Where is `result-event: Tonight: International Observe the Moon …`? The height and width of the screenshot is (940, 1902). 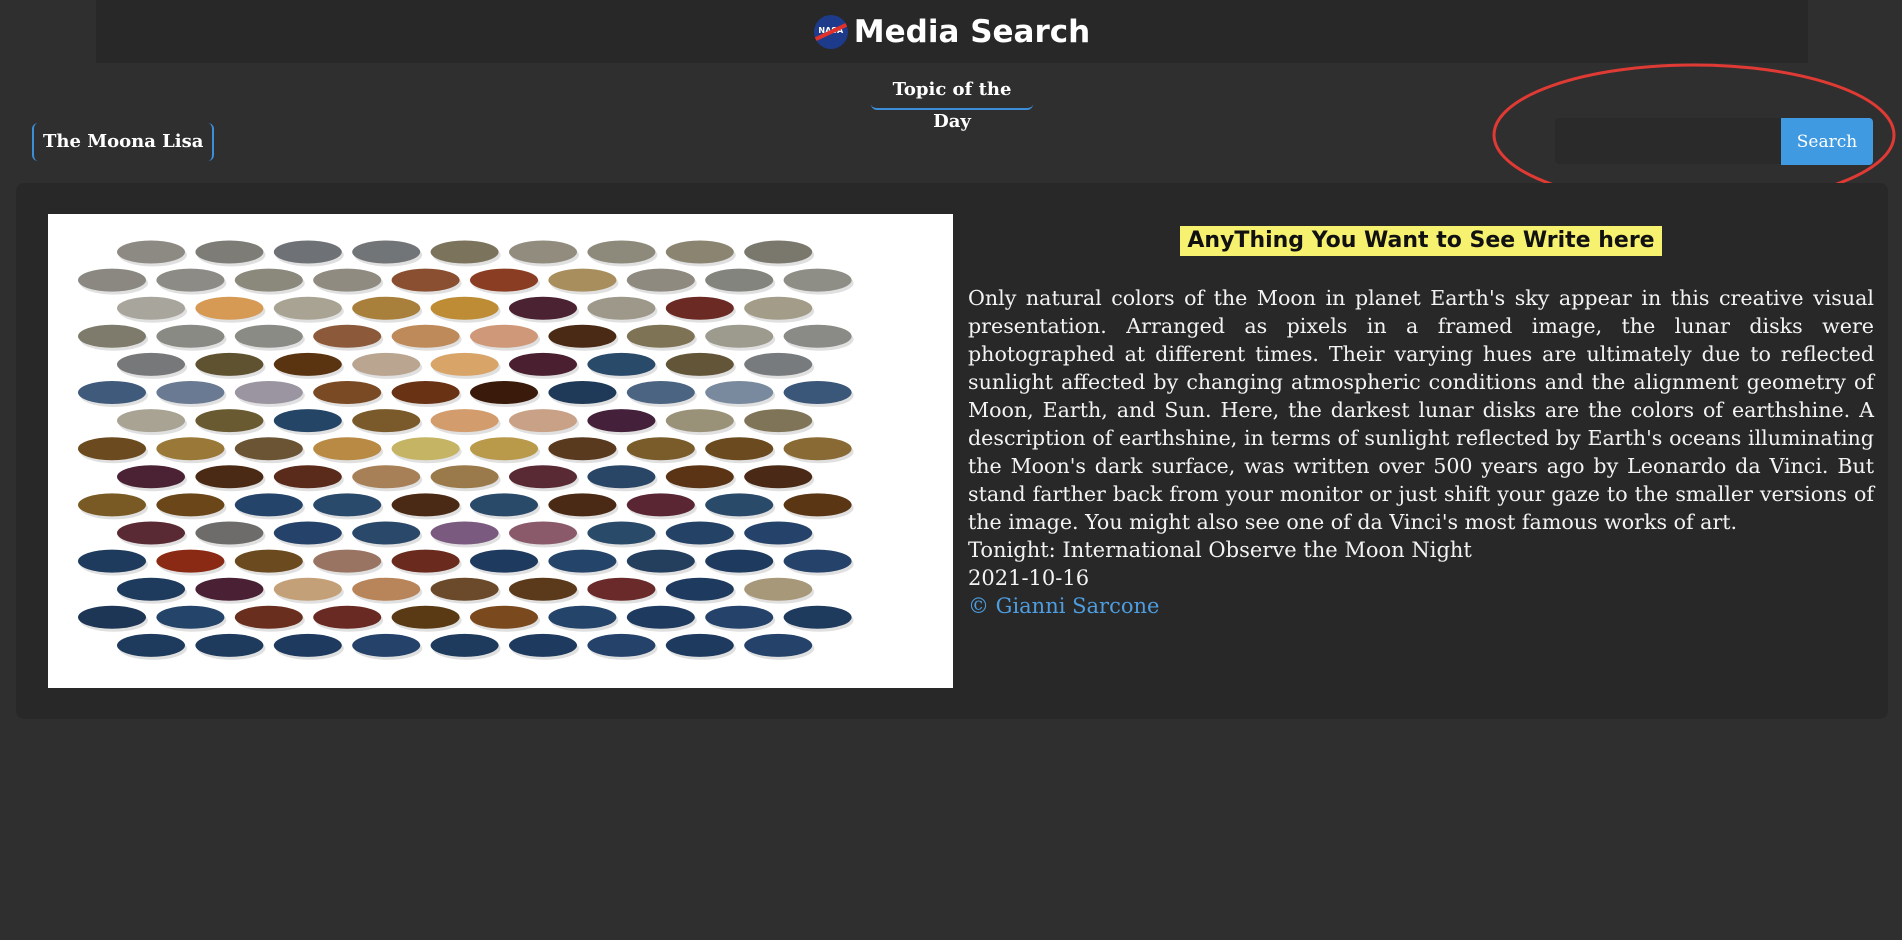 result-event: Tonight: International Observe the Moon … is located at coordinates (1220, 550).